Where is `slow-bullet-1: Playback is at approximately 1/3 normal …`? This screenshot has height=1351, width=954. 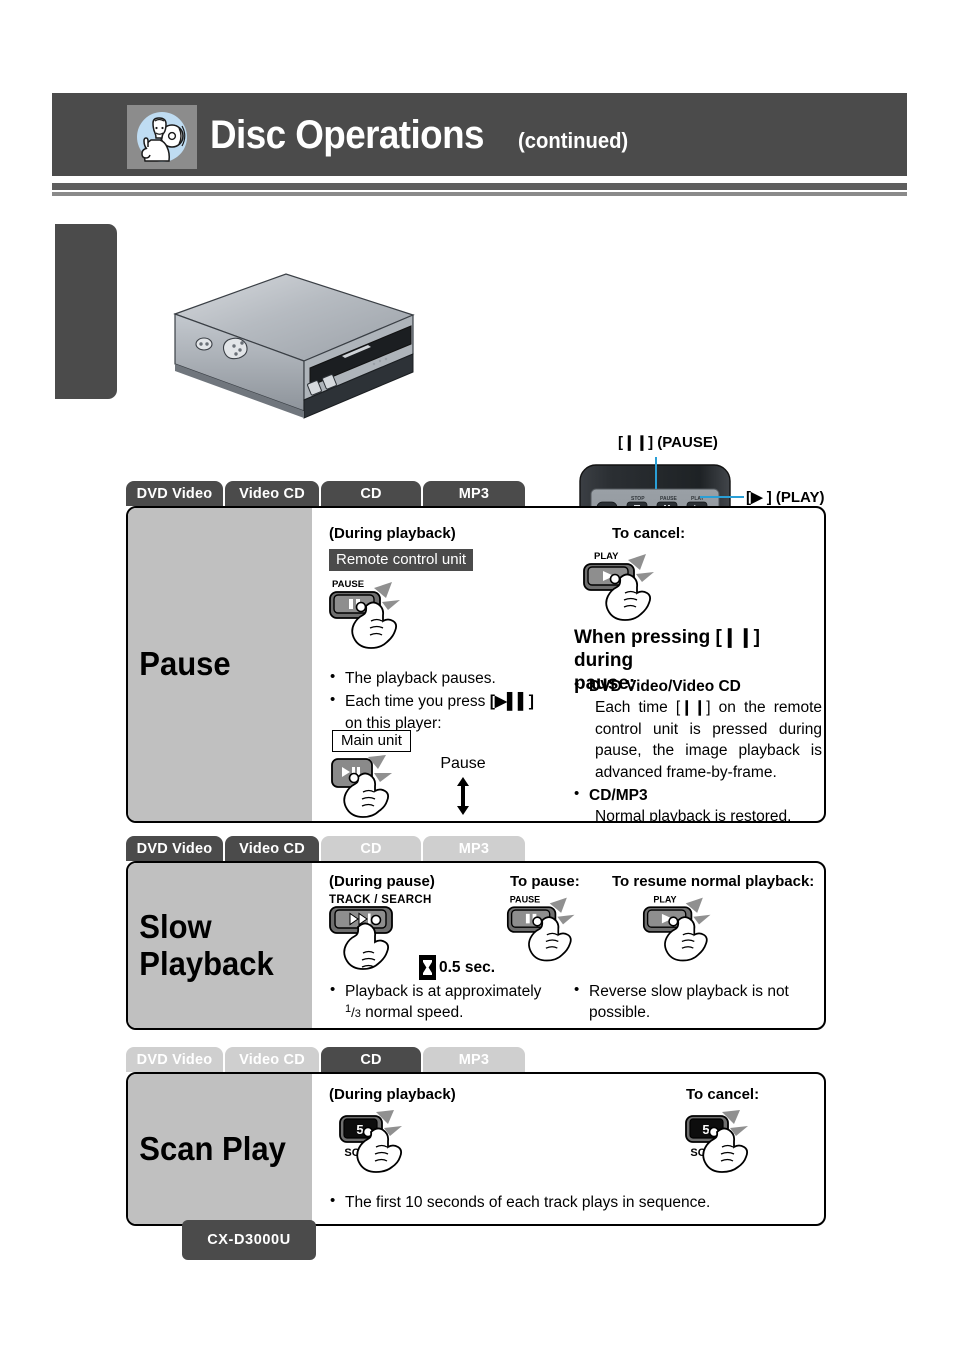
slow-bullet-1: Playback is at approximately 1/3 normal … is located at coordinates (445, 1002).